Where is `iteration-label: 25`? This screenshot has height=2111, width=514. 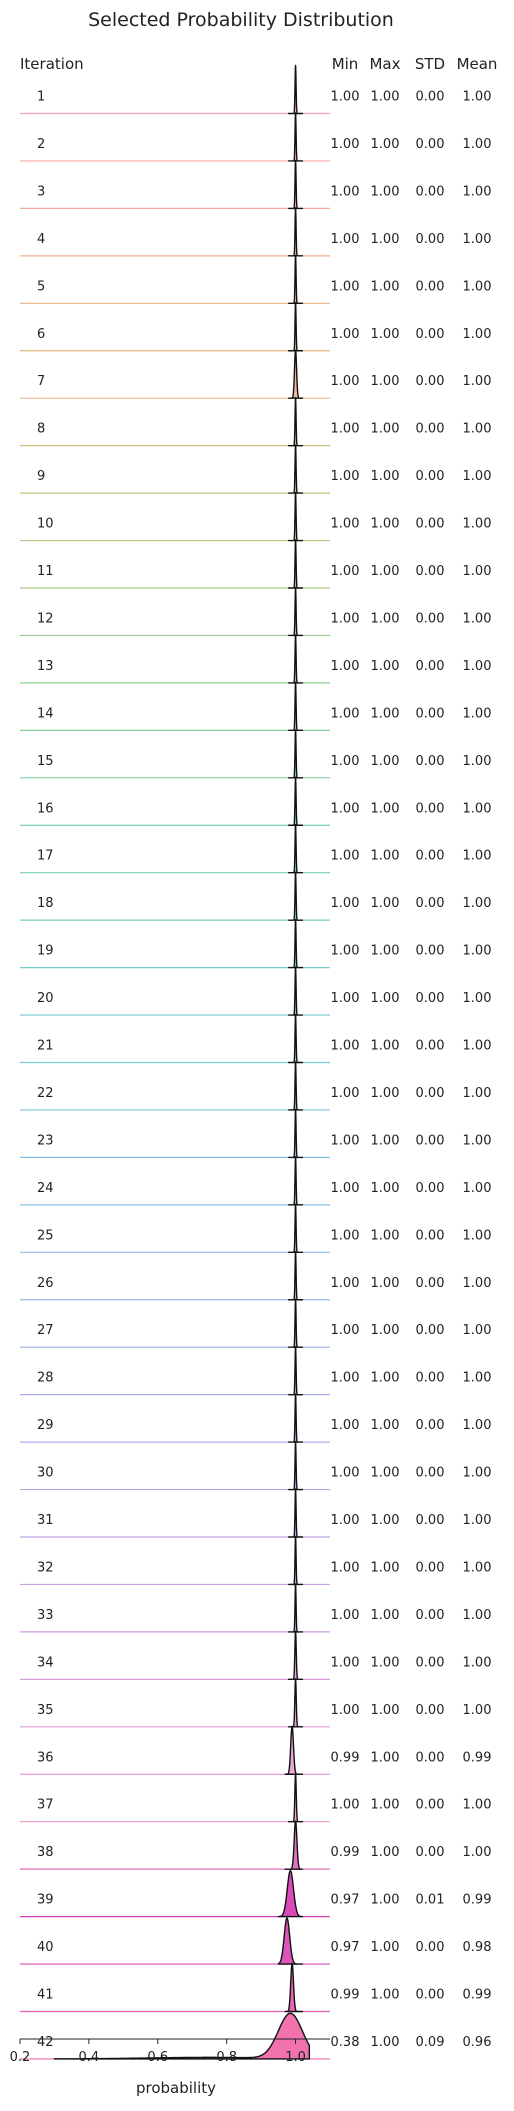
iteration-label: 25 is located at coordinates (45, 1235).